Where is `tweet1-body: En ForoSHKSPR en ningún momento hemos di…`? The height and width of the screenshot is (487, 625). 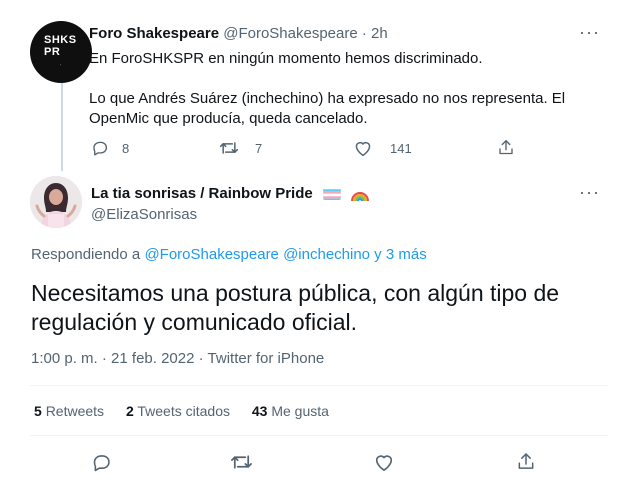 tweet1-body: En ForoSHKSPR en ningún momento hemos di… is located at coordinates (344, 89).